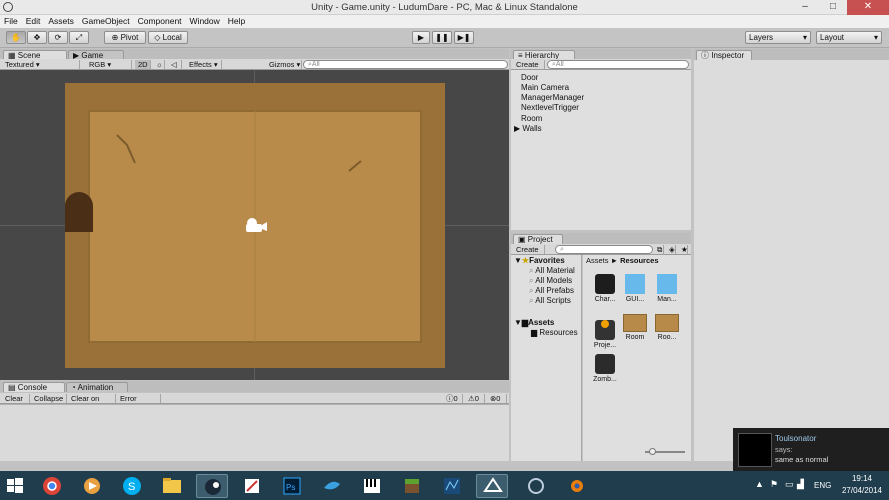  Describe the element at coordinates (800, 484) in the screenshot. I see `tray-network-icon: ▟` at that location.